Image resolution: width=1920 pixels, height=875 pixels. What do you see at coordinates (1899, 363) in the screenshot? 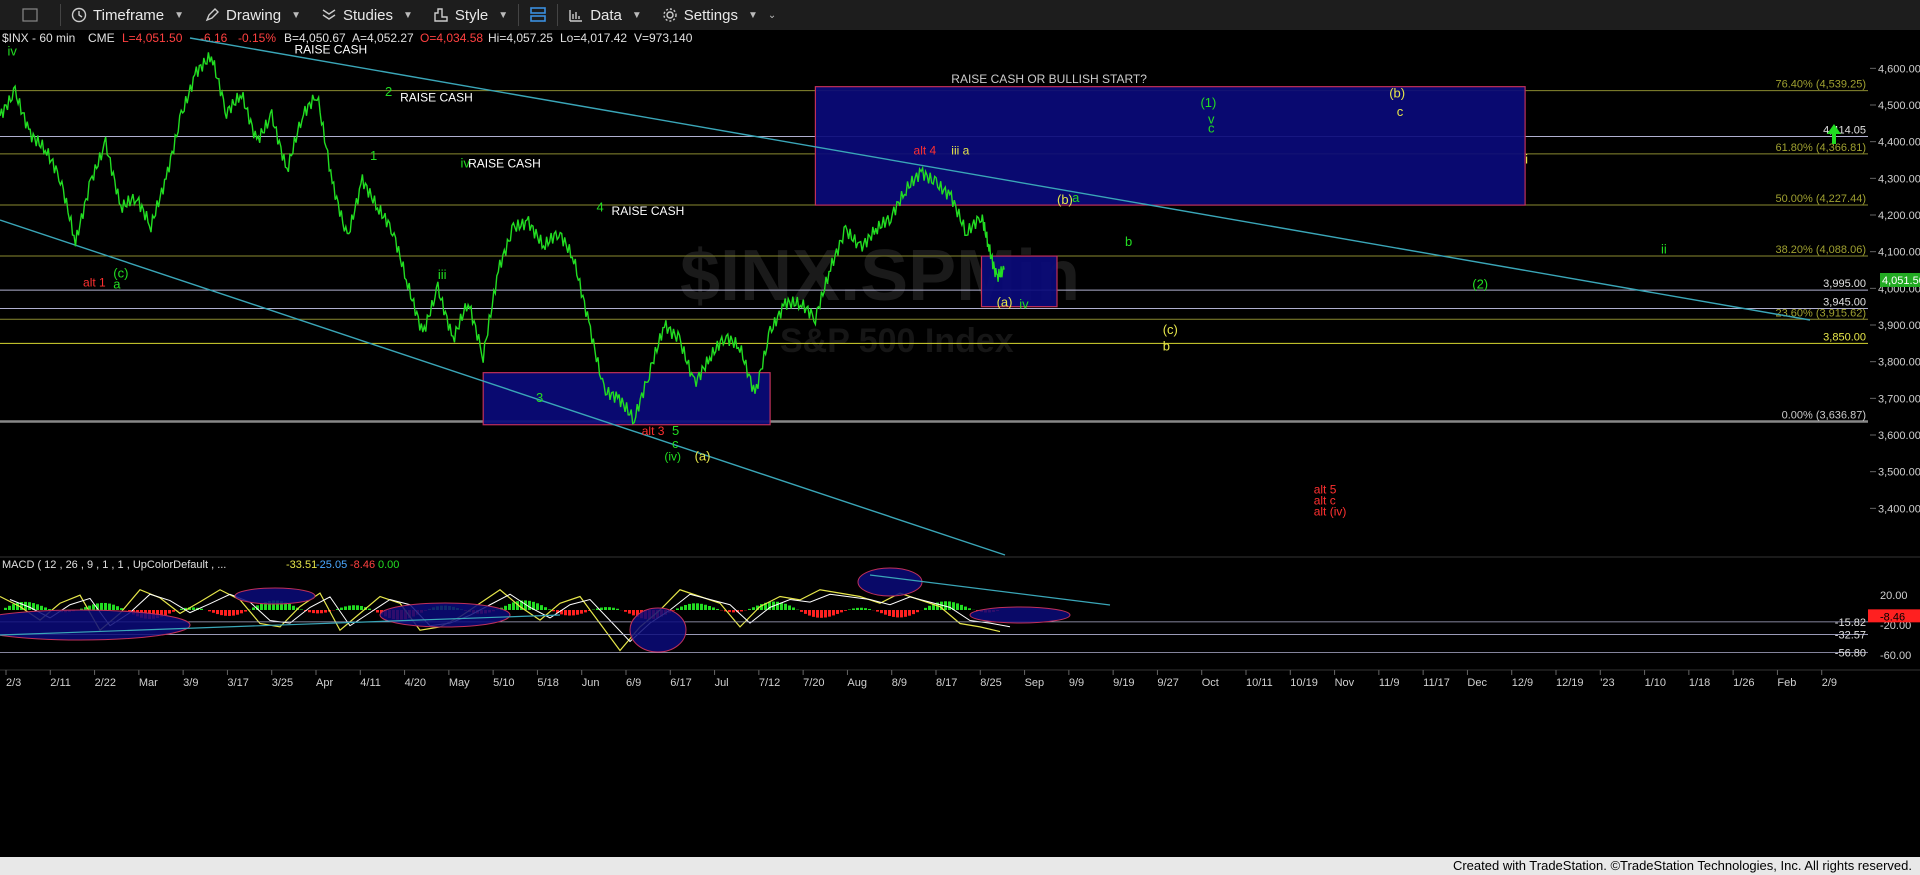
I see `y-tick-label: 3,800.00` at bounding box center [1899, 363].